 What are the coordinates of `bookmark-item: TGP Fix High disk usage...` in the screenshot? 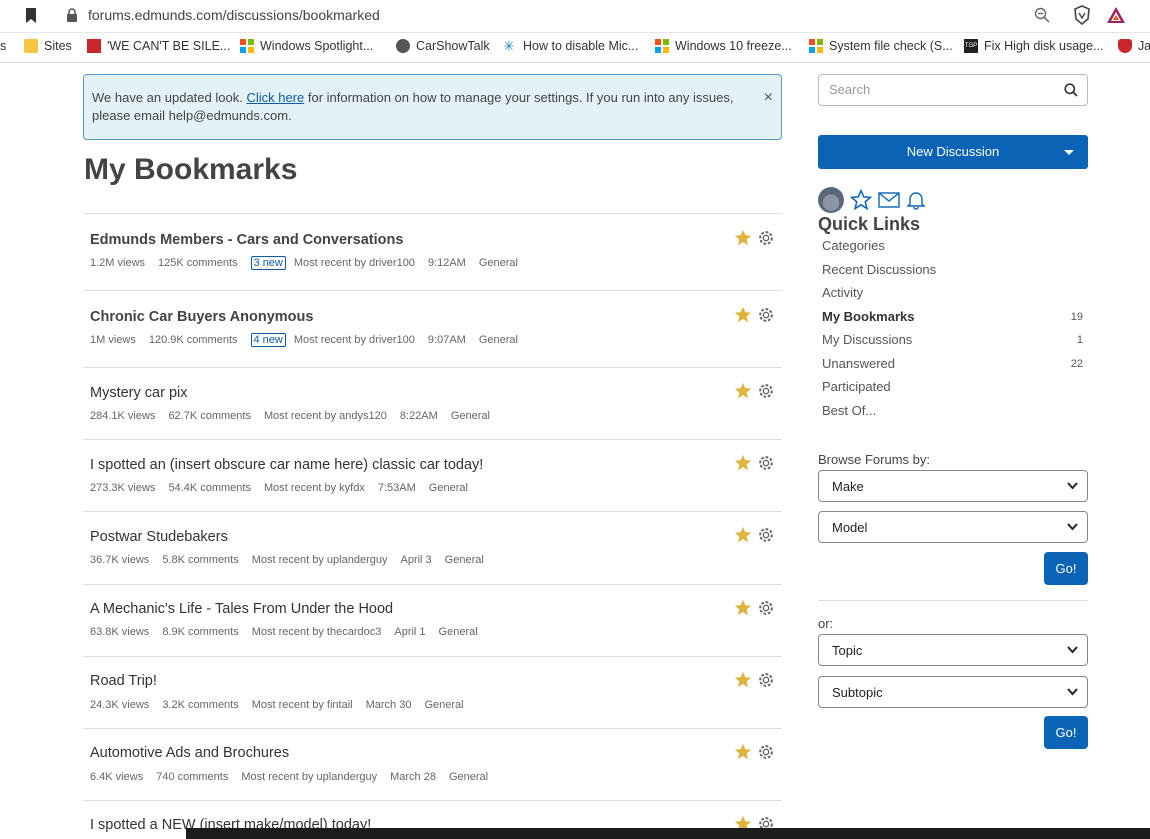 It's located at (1034, 46).